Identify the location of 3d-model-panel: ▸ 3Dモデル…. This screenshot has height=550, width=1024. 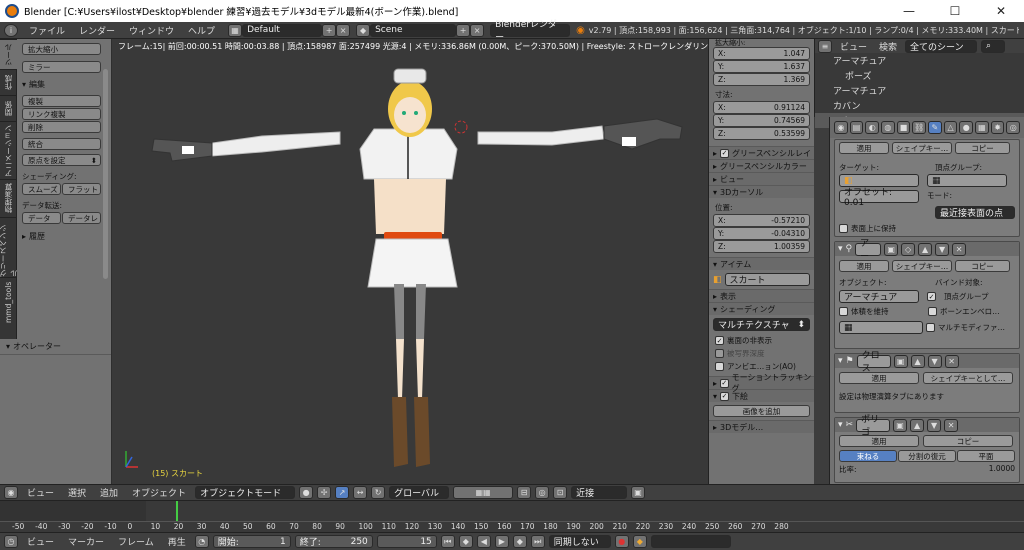
(761, 426).